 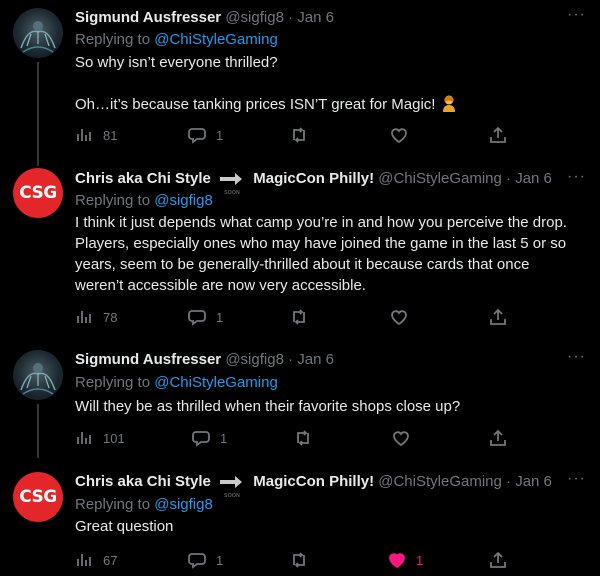 I want to click on tweet-actions: 67 1 1, so click(x=300, y=561).